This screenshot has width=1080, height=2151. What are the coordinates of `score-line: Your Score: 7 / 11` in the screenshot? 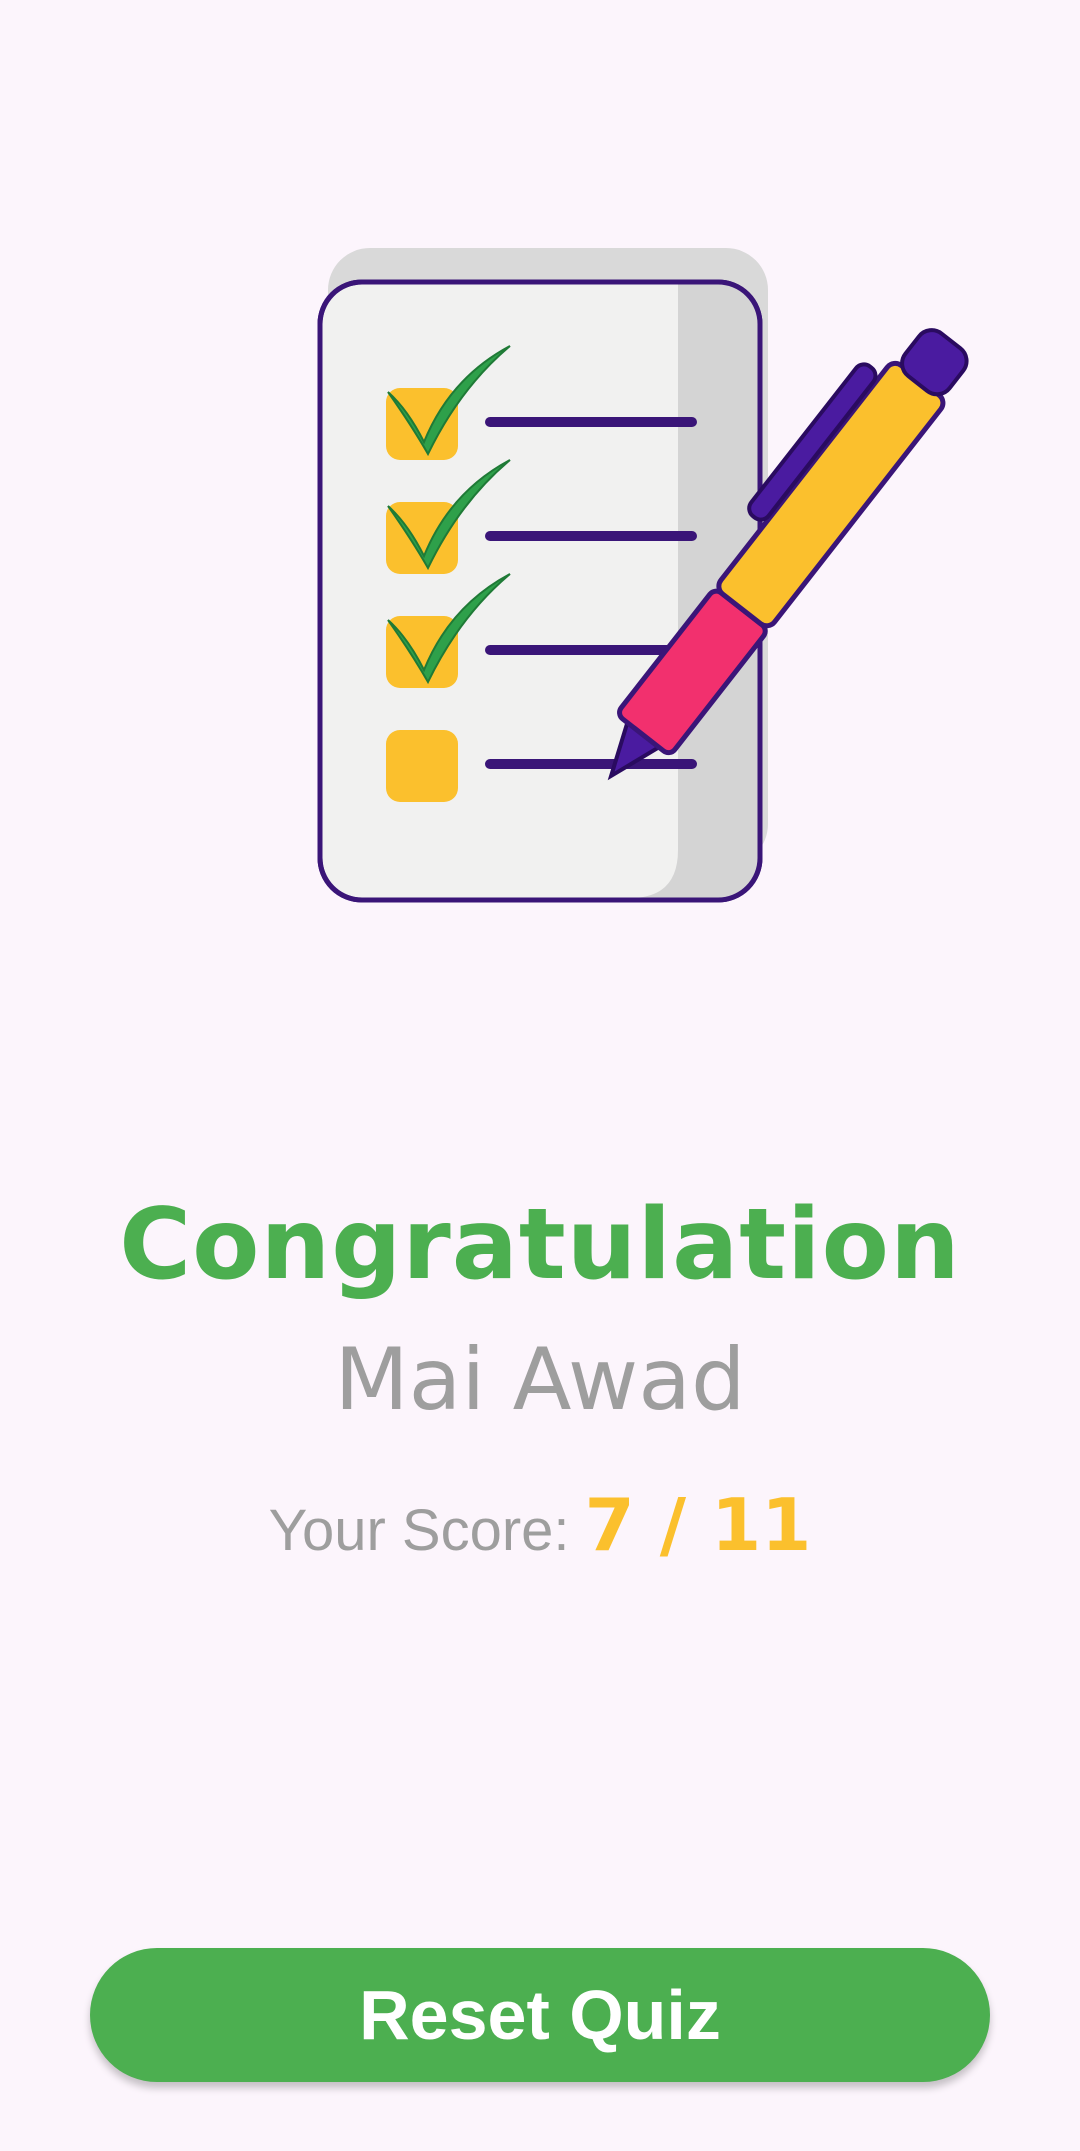 It's located at (540, 1535).